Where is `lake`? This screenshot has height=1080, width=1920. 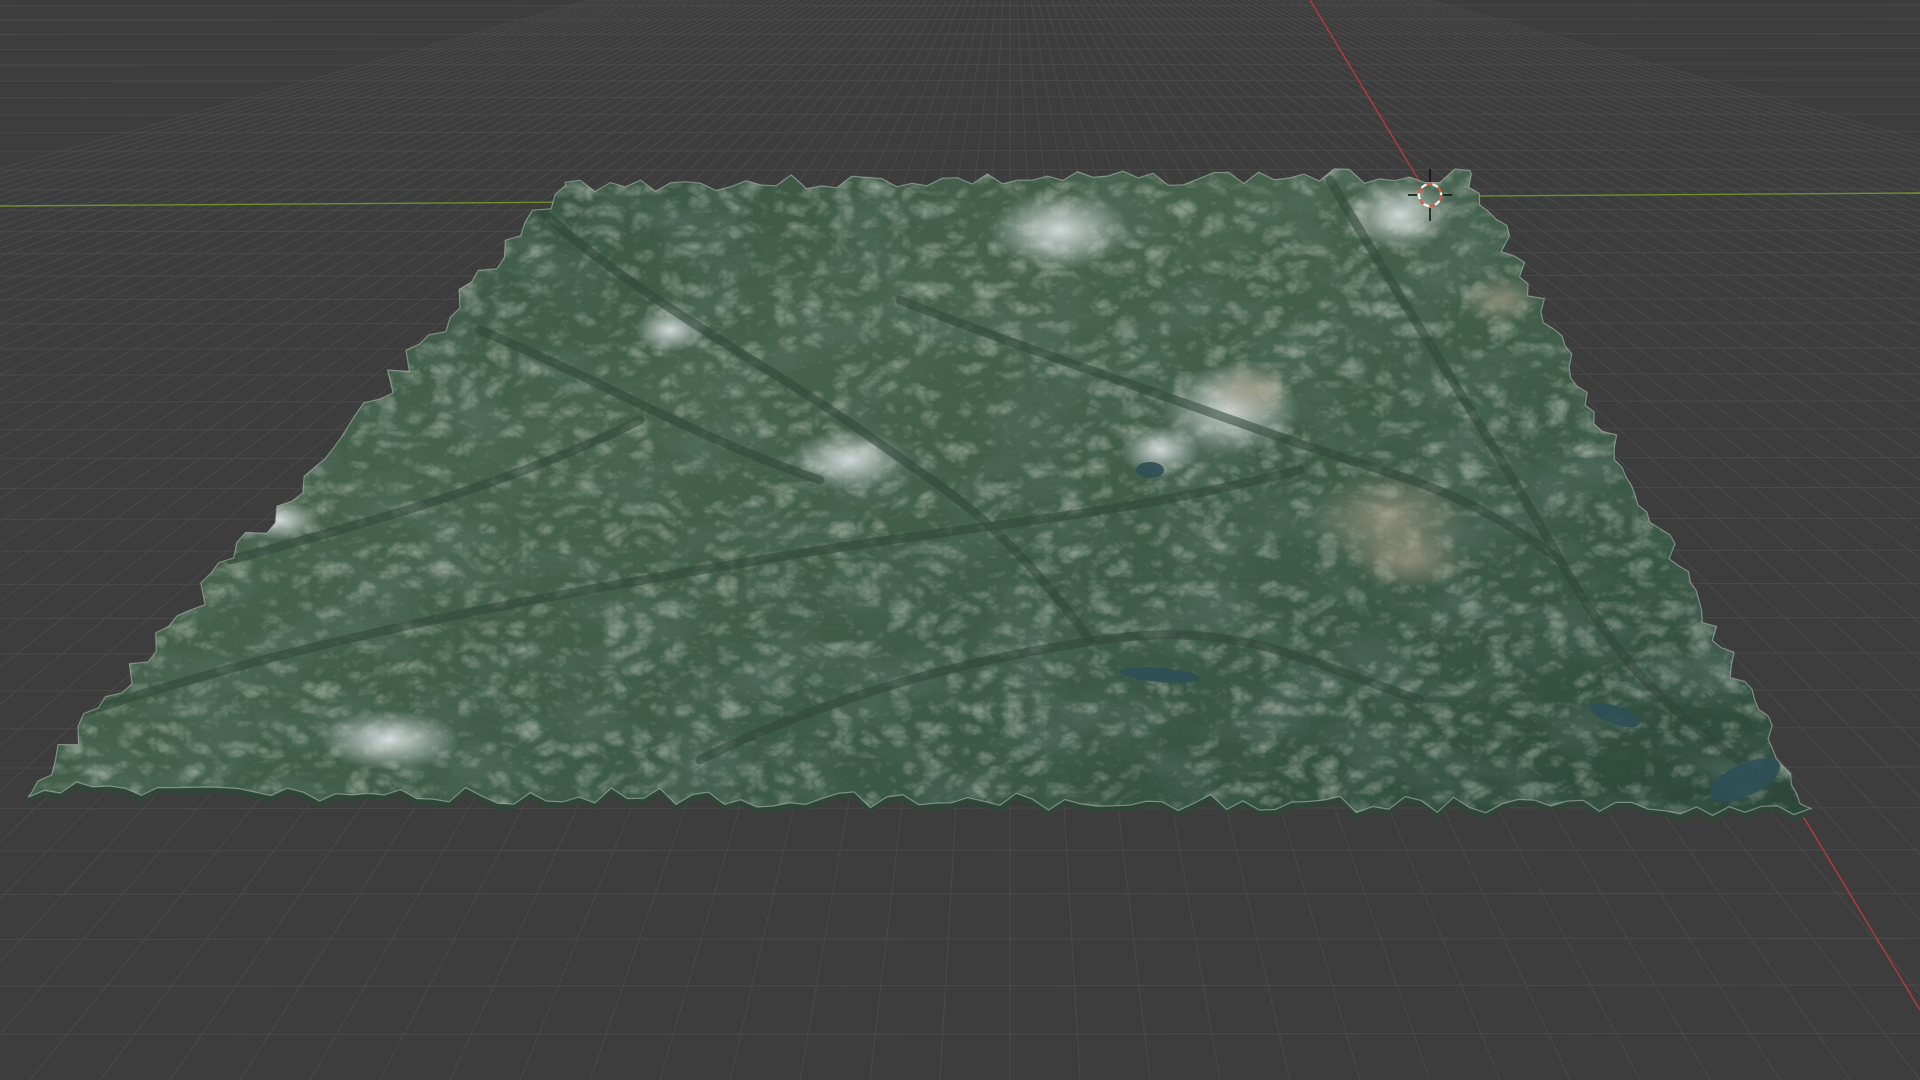
lake is located at coordinates (1150, 470).